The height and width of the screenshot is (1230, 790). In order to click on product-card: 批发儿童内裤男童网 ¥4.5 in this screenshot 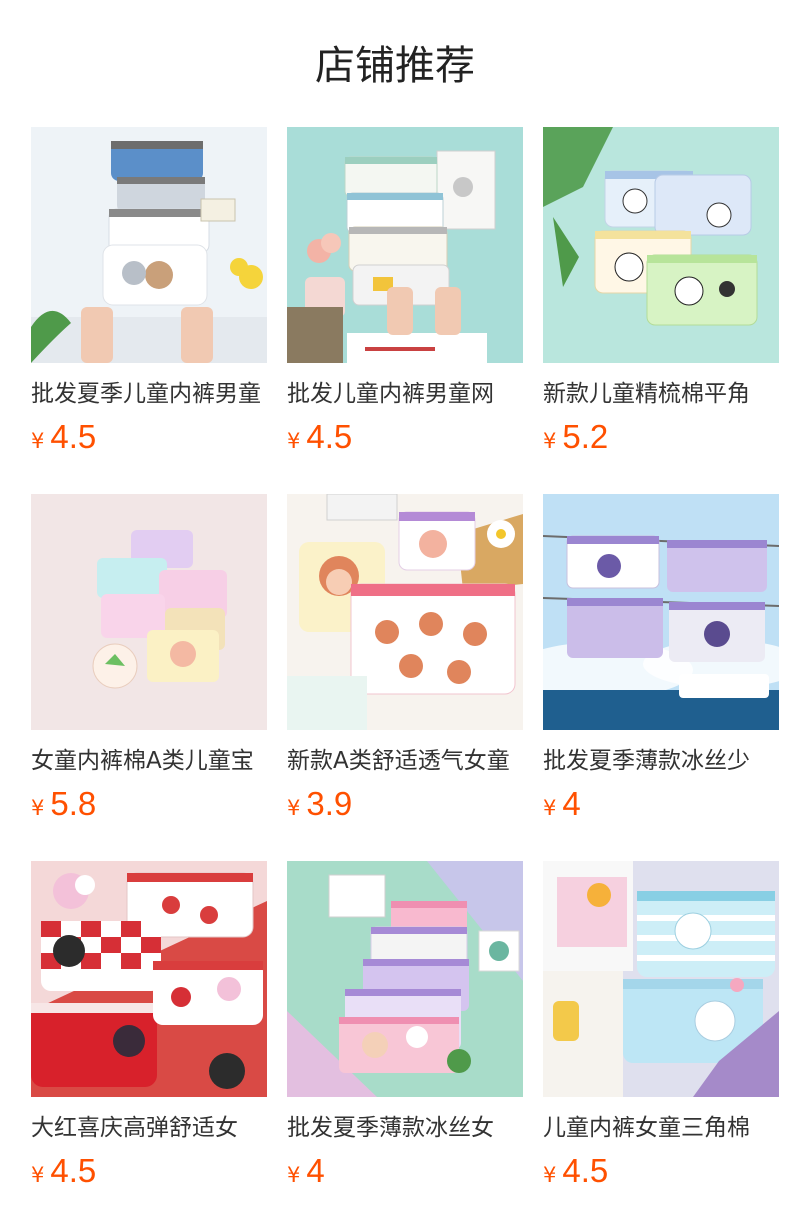, I will do `click(405, 292)`.